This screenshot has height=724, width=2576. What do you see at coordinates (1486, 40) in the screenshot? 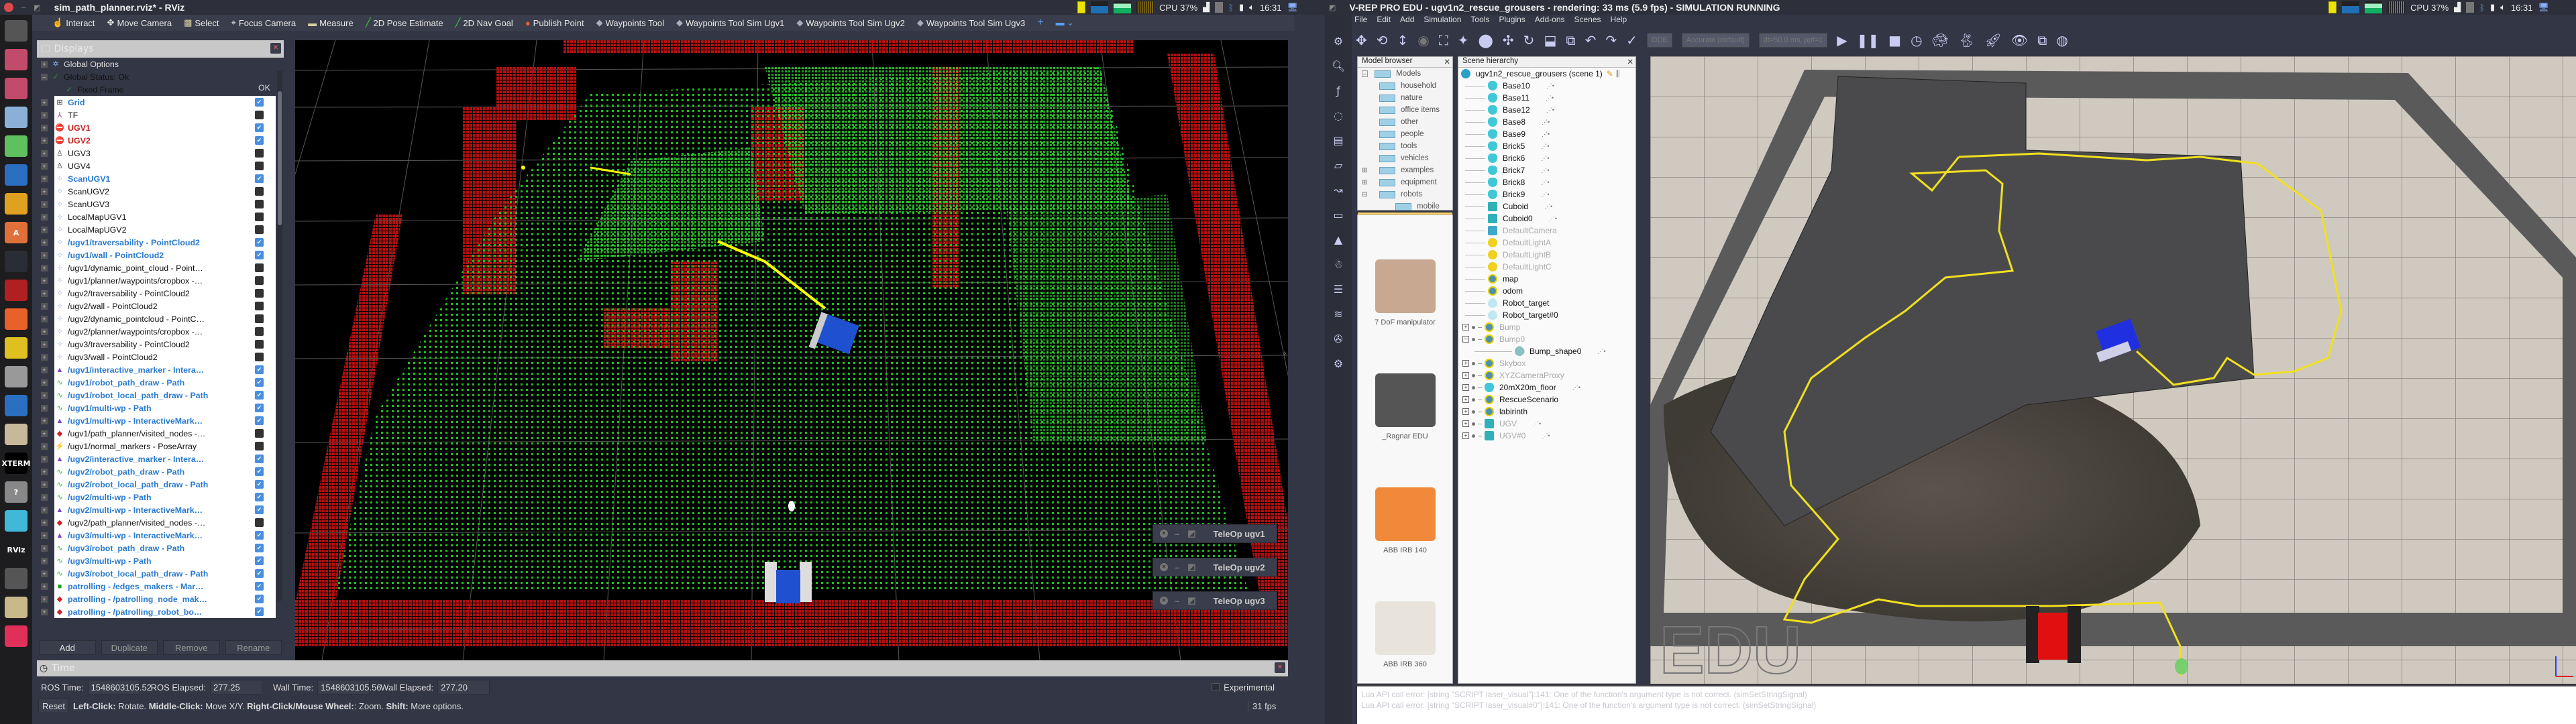
I see `click-select-icon: ⬤` at bounding box center [1486, 40].